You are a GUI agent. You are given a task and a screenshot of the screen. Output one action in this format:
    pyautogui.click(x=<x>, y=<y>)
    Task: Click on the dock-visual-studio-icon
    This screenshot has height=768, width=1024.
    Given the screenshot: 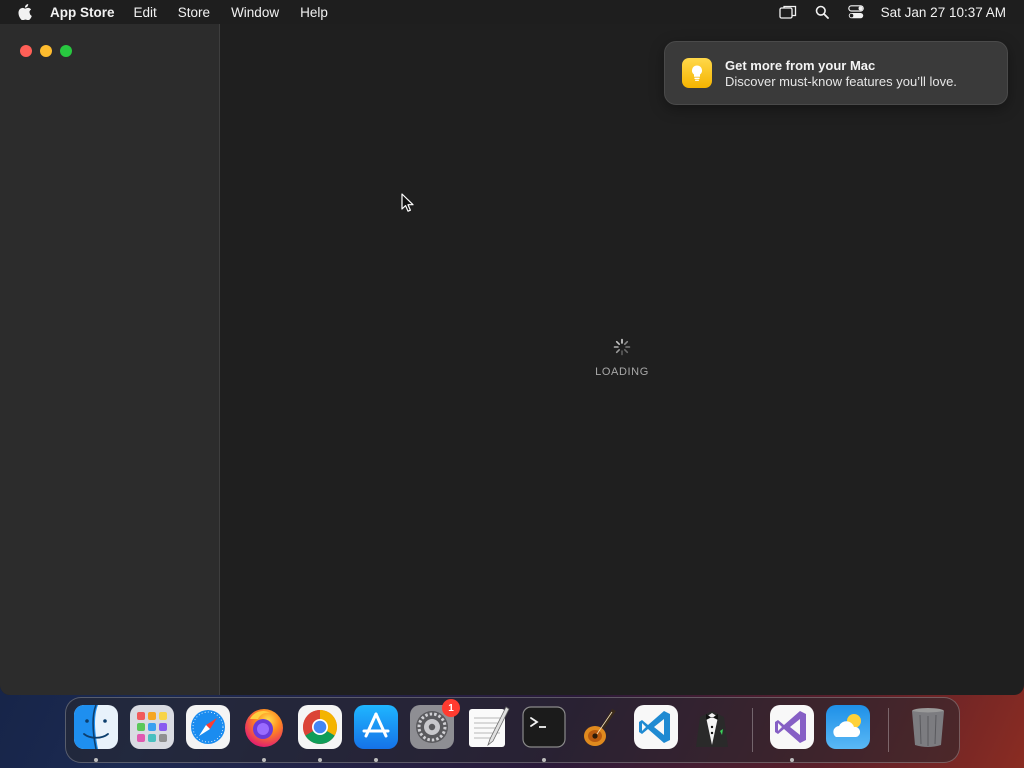 What is the action you would take?
    pyautogui.click(x=792, y=727)
    